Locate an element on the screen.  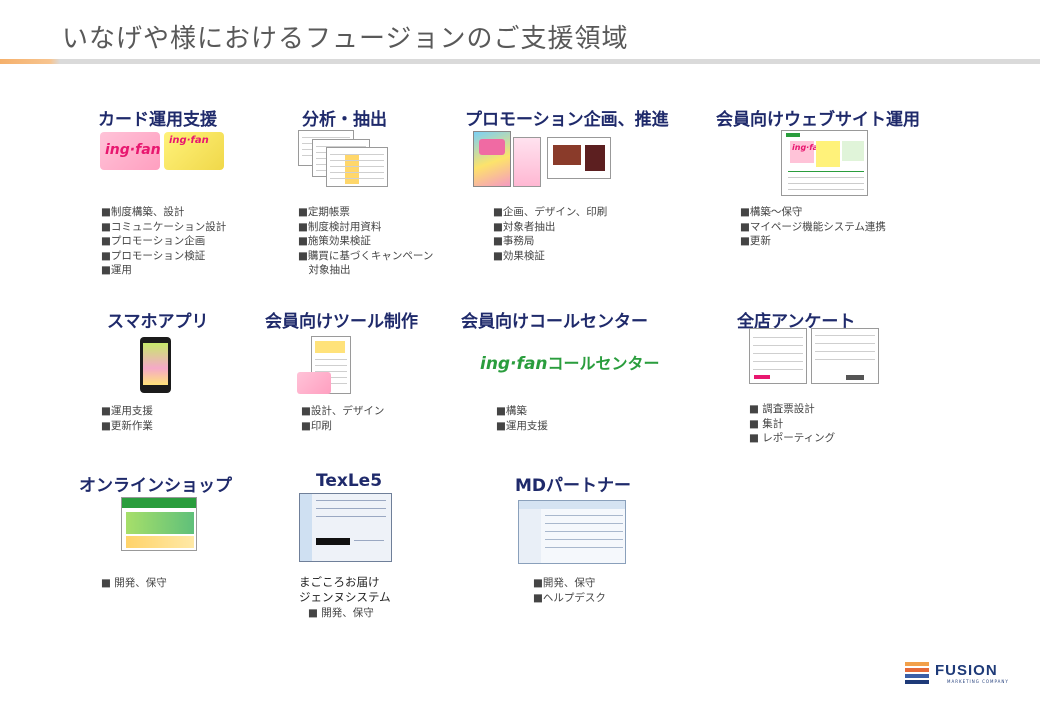
heading-promotion: プロモーション企画、推進 is located at coordinates (567, 120).